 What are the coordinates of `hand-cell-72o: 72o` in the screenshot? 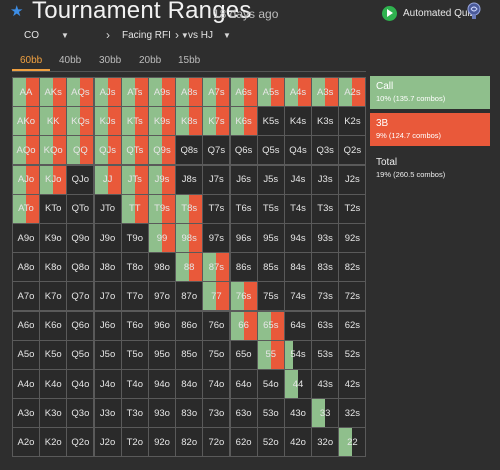 It's located at (216, 442).